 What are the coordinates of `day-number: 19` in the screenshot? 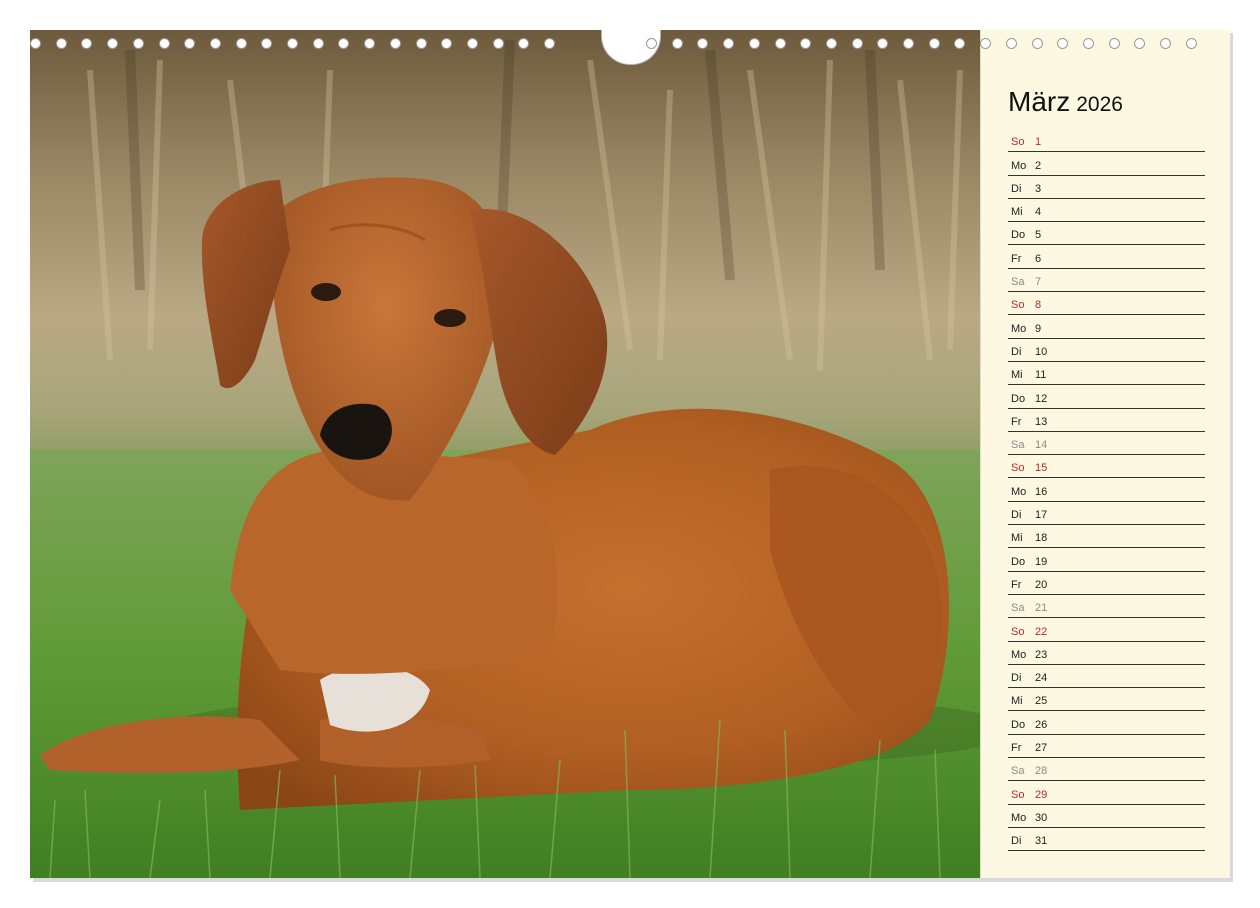 It's located at (1041, 561).